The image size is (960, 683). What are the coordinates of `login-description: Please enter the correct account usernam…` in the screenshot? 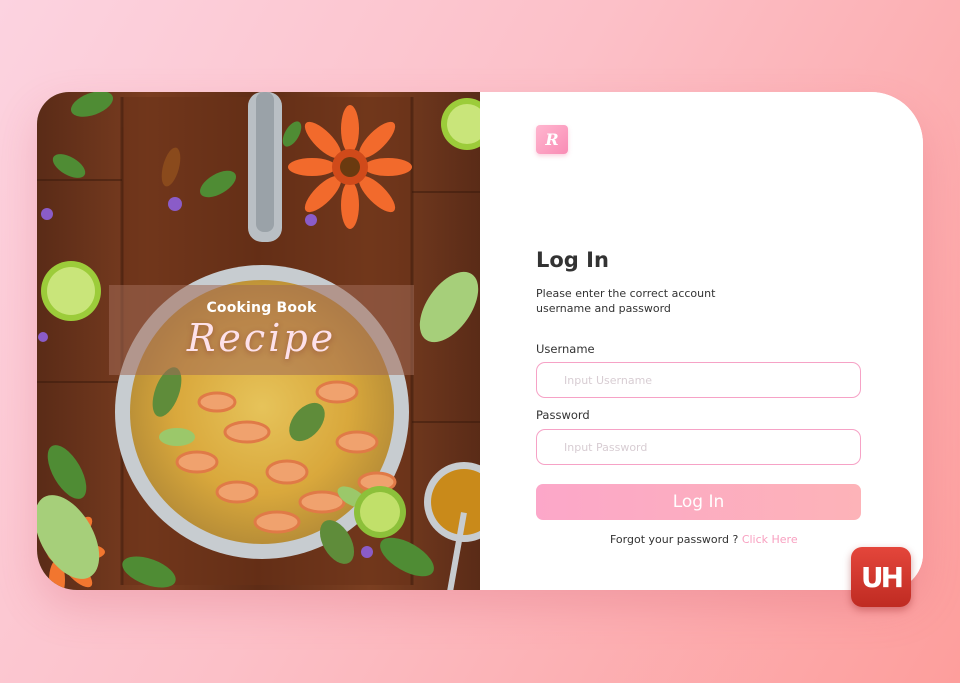 It's located at (626, 301).